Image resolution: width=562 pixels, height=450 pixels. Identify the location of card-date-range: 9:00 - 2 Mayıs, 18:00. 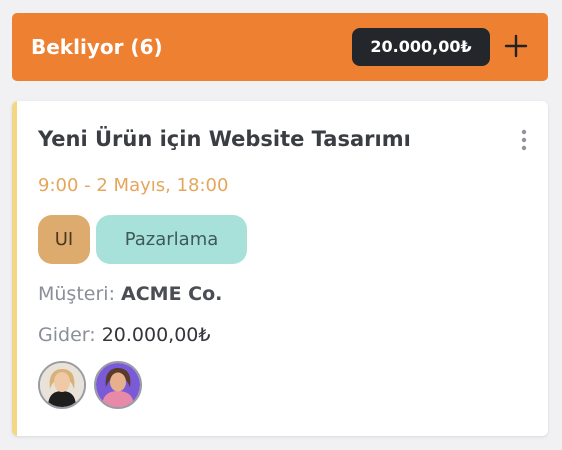
(133, 185).